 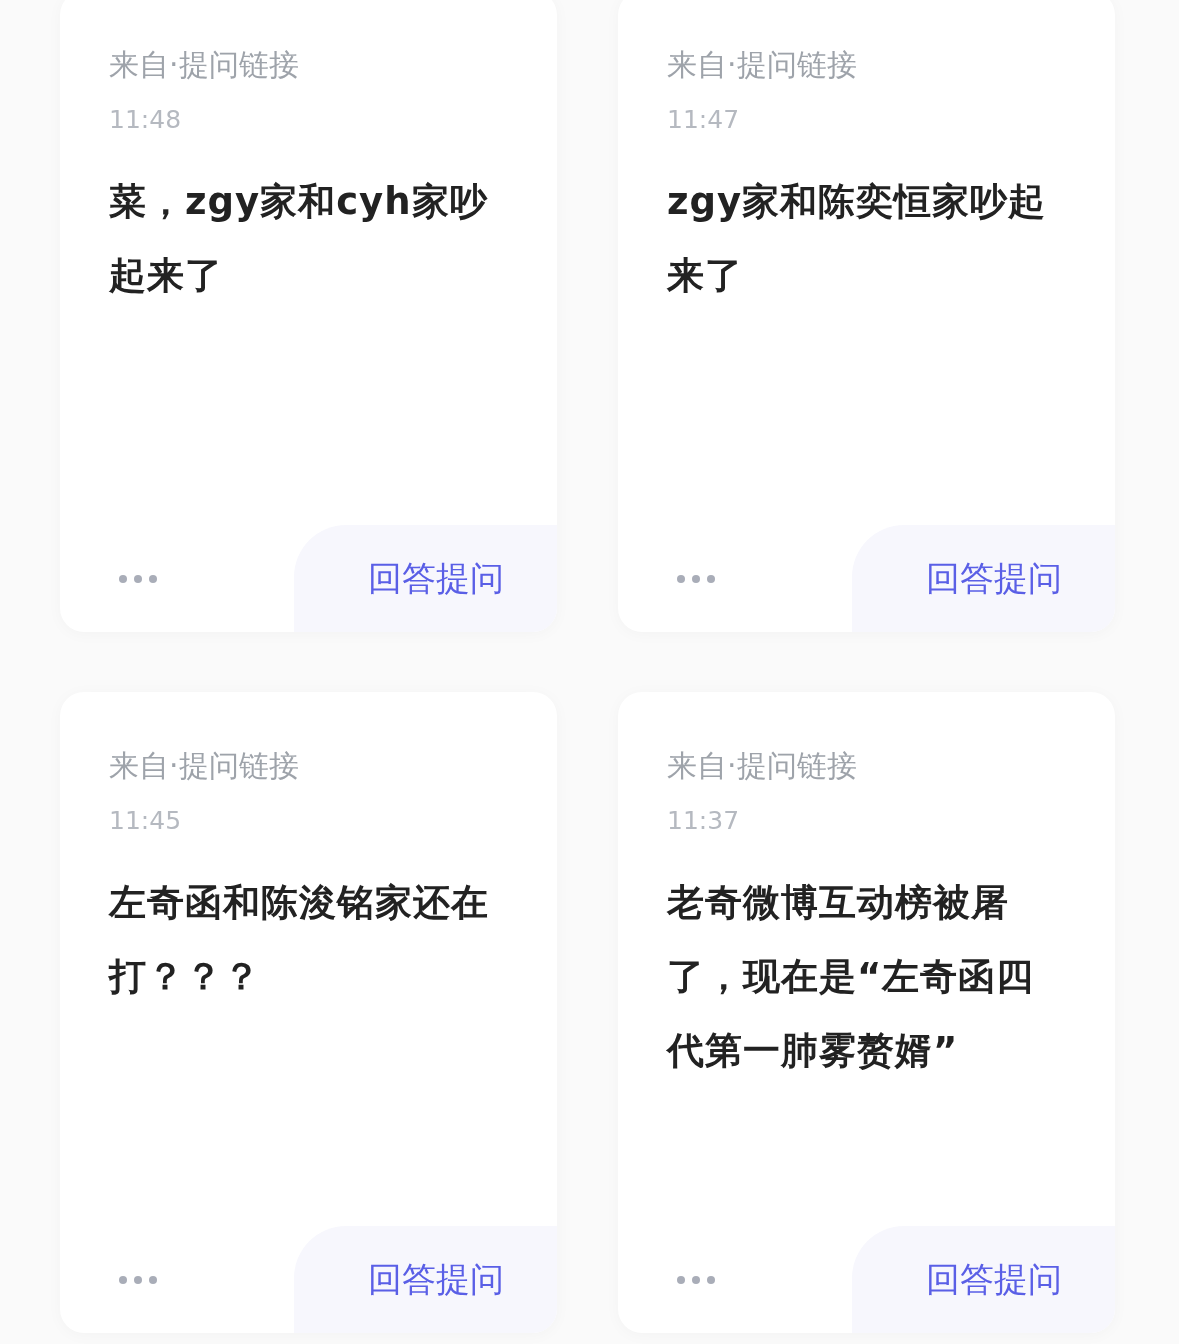 I want to click on timestamp: 11:45, so click(x=146, y=821).